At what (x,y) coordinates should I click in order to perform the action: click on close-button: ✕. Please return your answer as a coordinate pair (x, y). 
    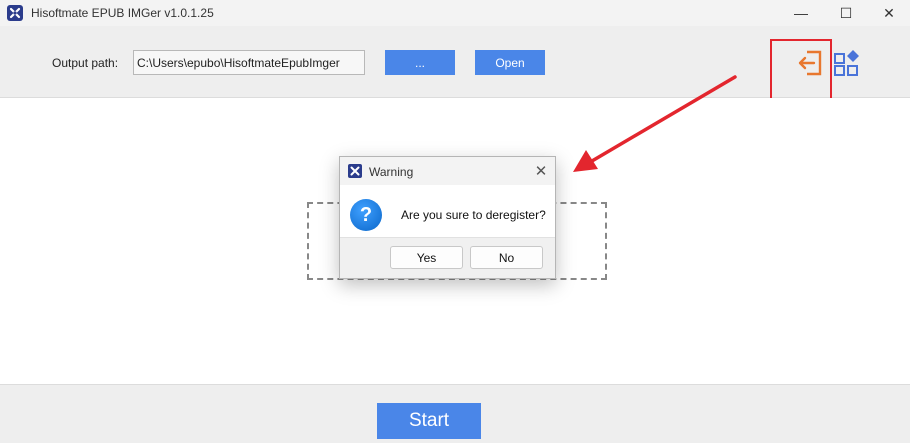
    Looking at the image, I should click on (888, 13).